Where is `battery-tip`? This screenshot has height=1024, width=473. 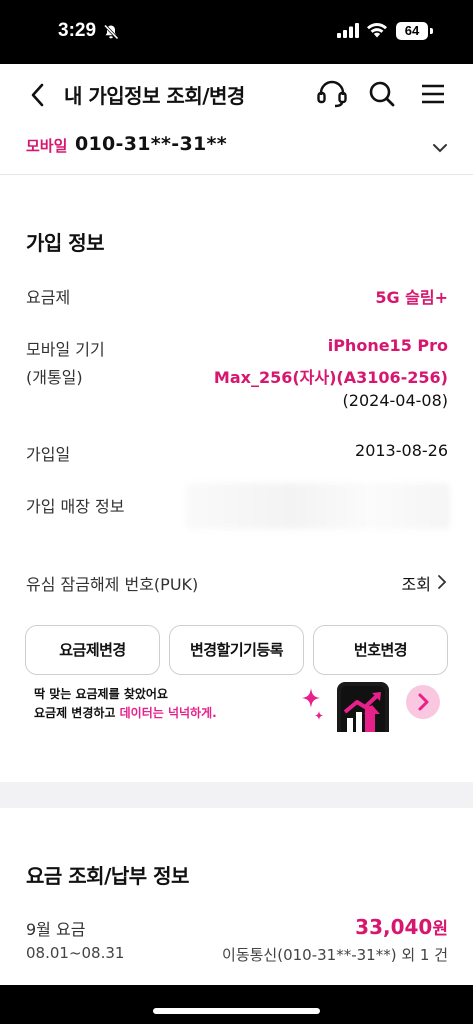
battery-tip is located at coordinates (431, 31).